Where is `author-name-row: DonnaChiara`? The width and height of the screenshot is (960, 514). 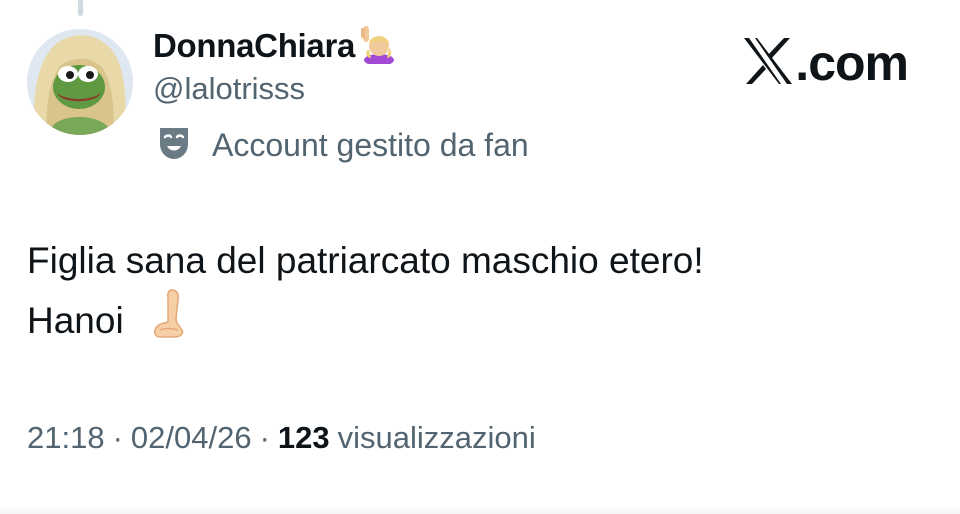
author-name-row: DonnaChiara is located at coordinates (276, 46).